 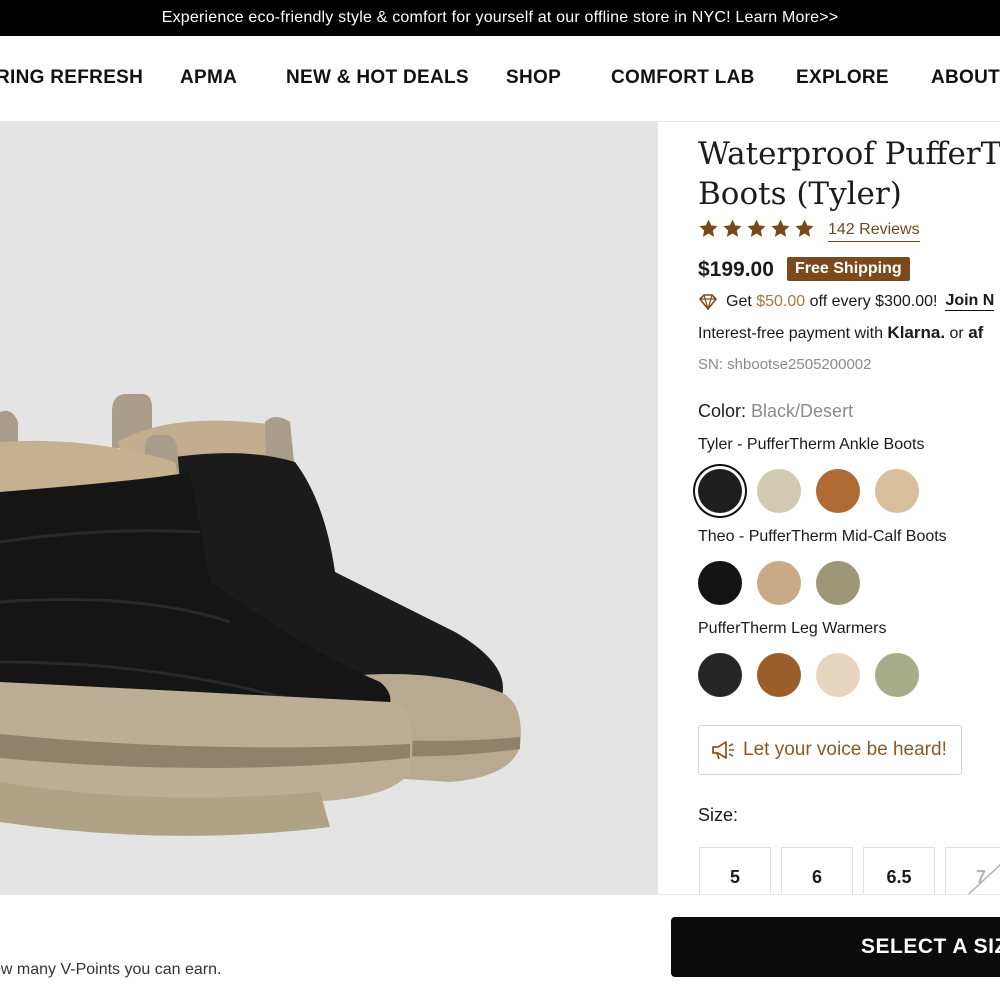 What do you see at coordinates (683, 78) in the screenshot?
I see `nav-item-comfort-lab: COMFORT LAB` at bounding box center [683, 78].